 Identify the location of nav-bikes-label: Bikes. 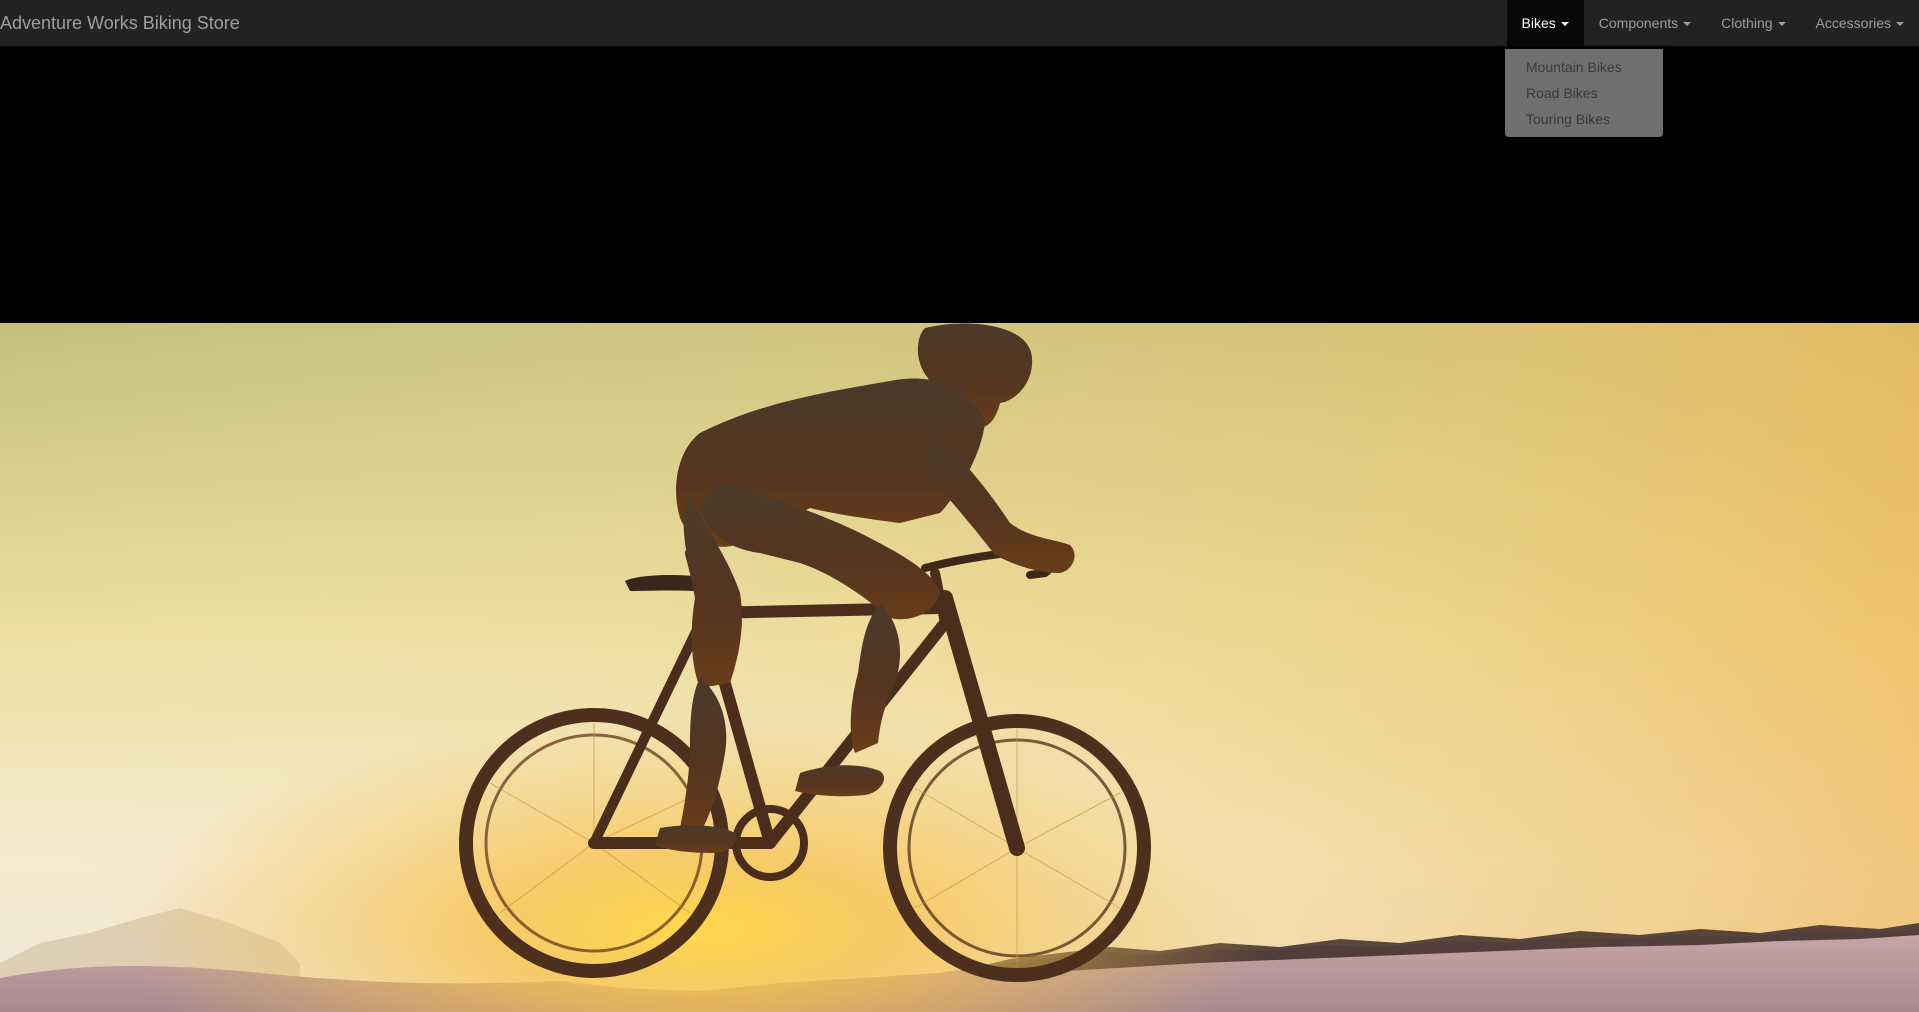
(1538, 23).